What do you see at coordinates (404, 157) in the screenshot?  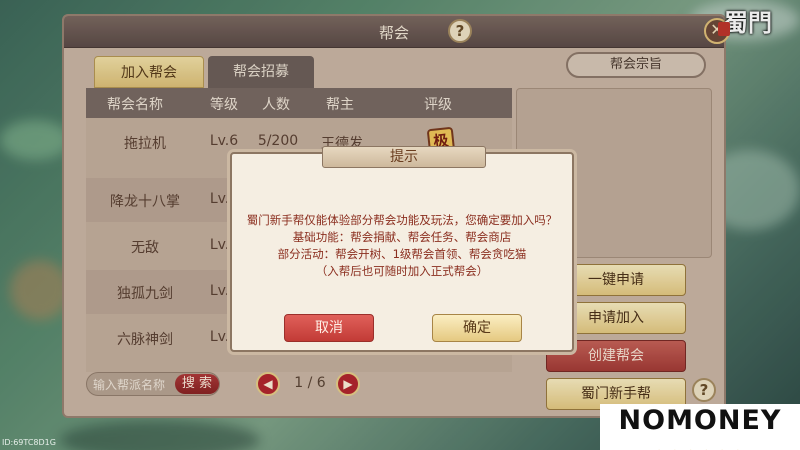 I see `dialog-title: 提示` at bounding box center [404, 157].